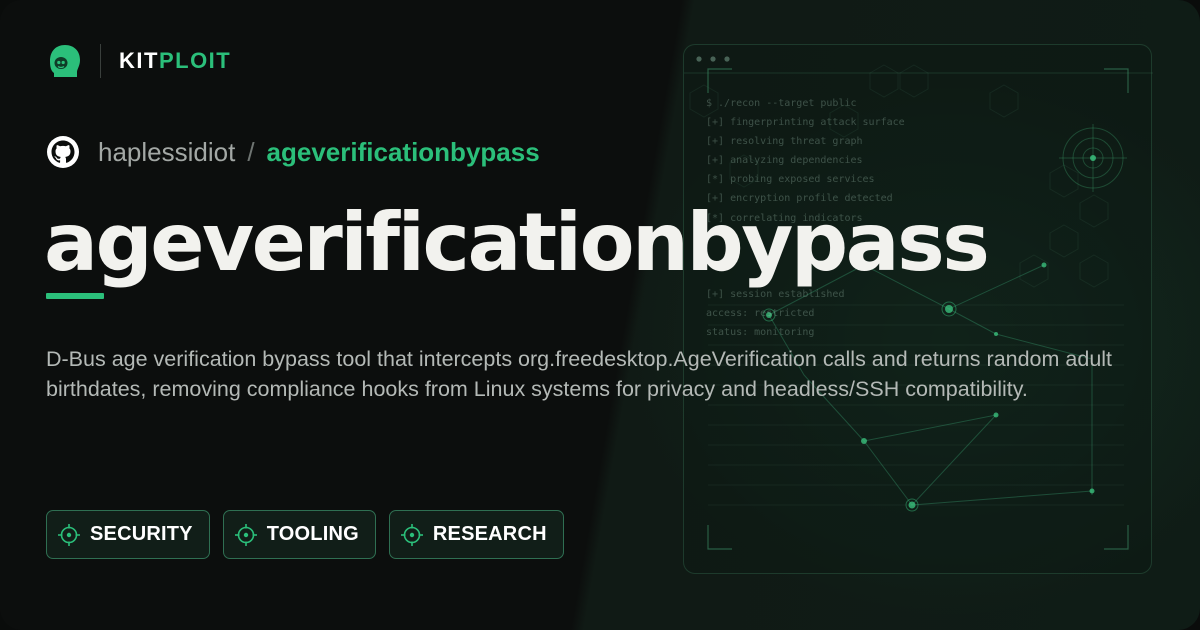 The width and height of the screenshot is (1200, 630). What do you see at coordinates (517, 242) in the screenshot?
I see `page-title: ageverificationbypass` at bounding box center [517, 242].